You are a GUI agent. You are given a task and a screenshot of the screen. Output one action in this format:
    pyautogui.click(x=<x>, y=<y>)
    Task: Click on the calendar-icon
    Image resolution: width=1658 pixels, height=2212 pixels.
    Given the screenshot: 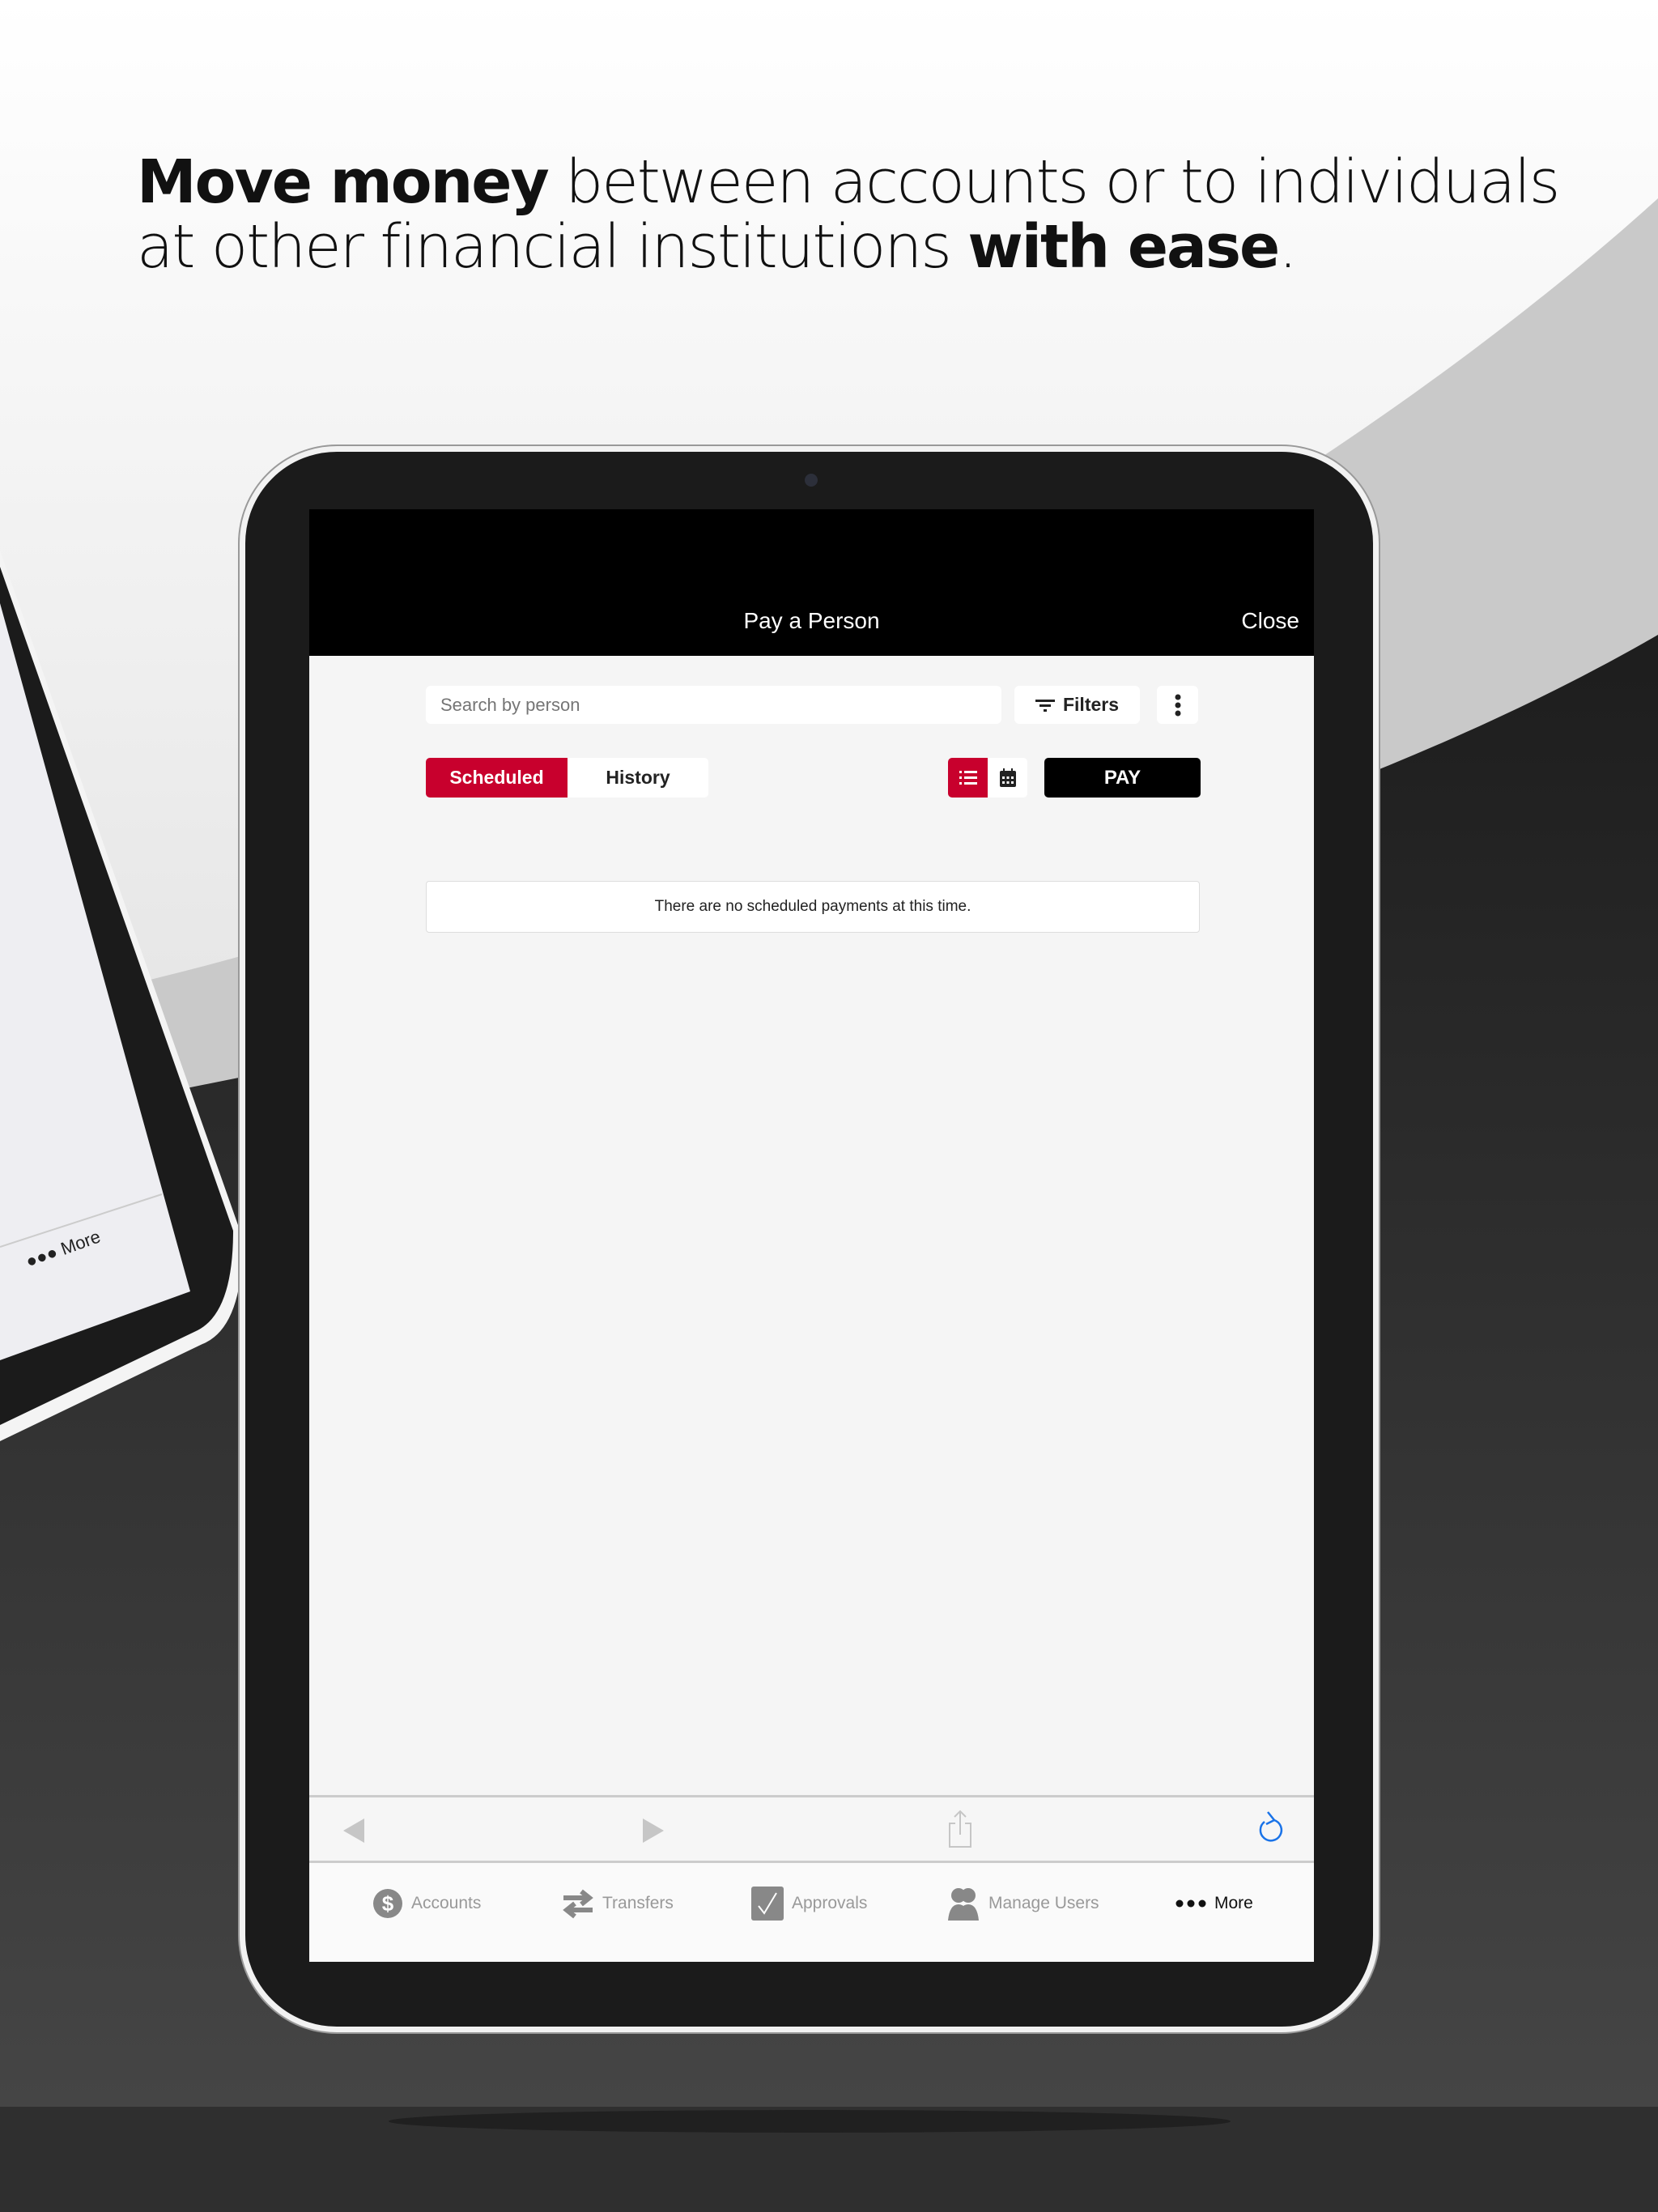 What is the action you would take?
    pyautogui.click(x=1007, y=778)
    